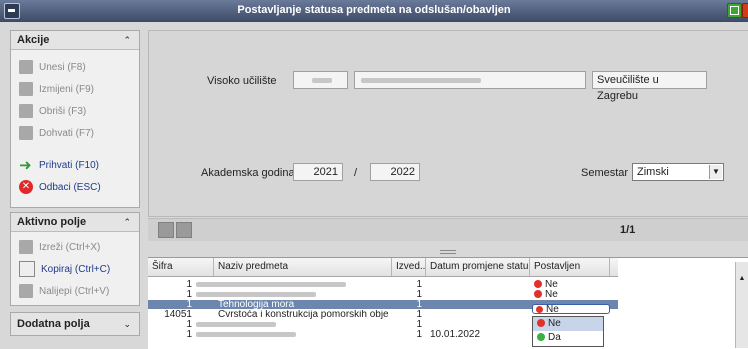 This screenshot has width=748, height=349. What do you see at coordinates (127, 324) in the screenshot?
I see `expand-icon: ⌄` at bounding box center [127, 324].